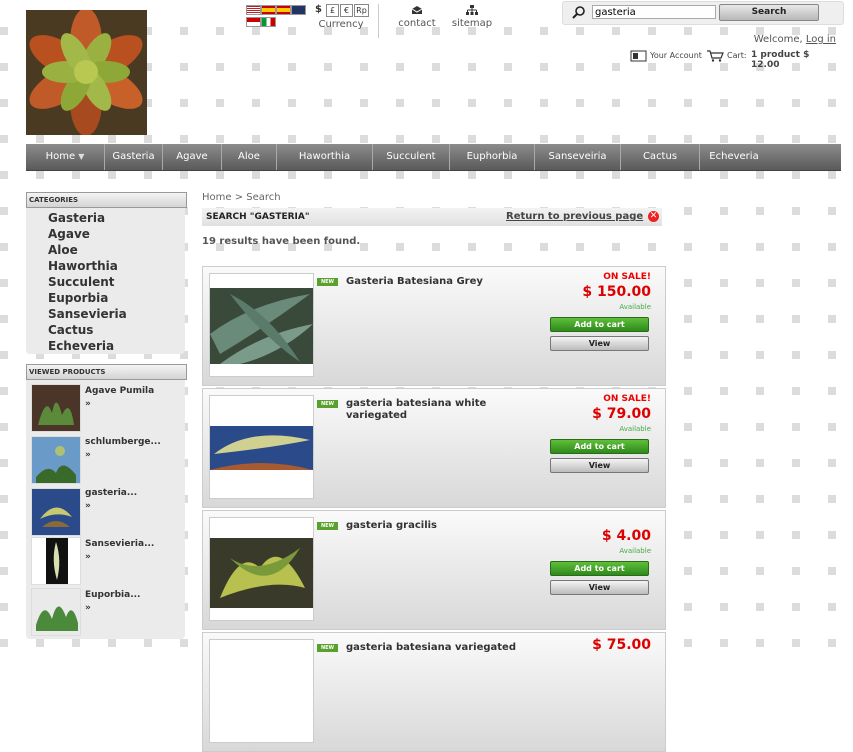 Image resolution: width=853 pixels, height=752 pixels. What do you see at coordinates (86, 72) in the screenshot?
I see `shop-logo` at bounding box center [86, 72].